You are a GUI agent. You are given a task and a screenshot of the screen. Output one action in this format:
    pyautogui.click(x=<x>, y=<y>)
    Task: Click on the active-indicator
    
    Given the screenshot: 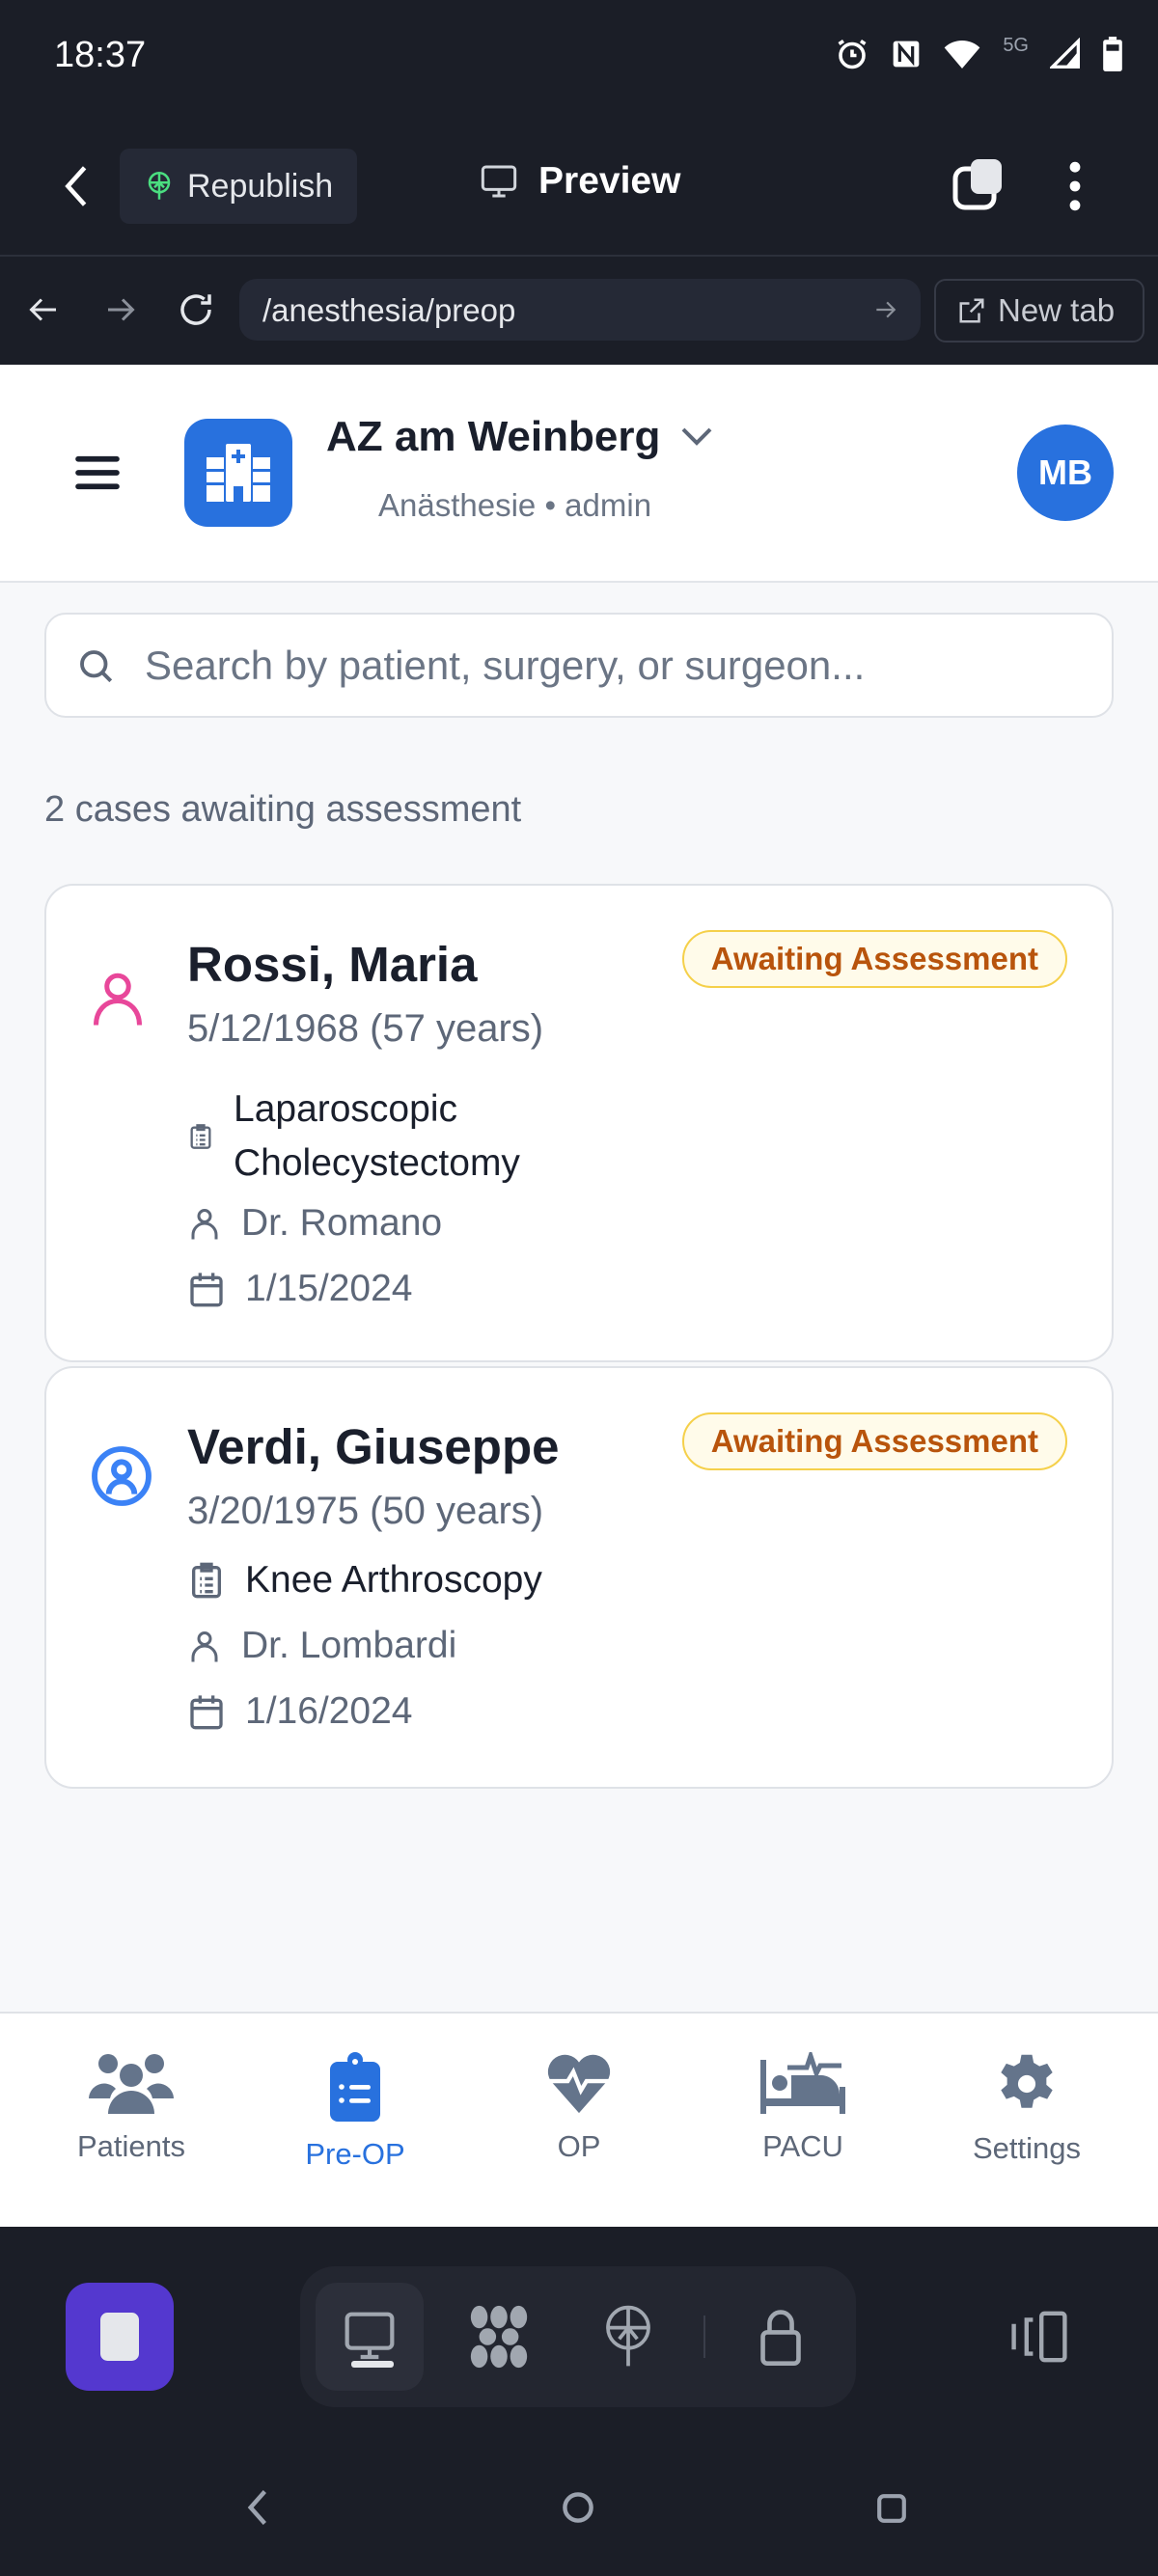 What is the action you would take?
    pyautogui.click(x=372, y=2365)
    